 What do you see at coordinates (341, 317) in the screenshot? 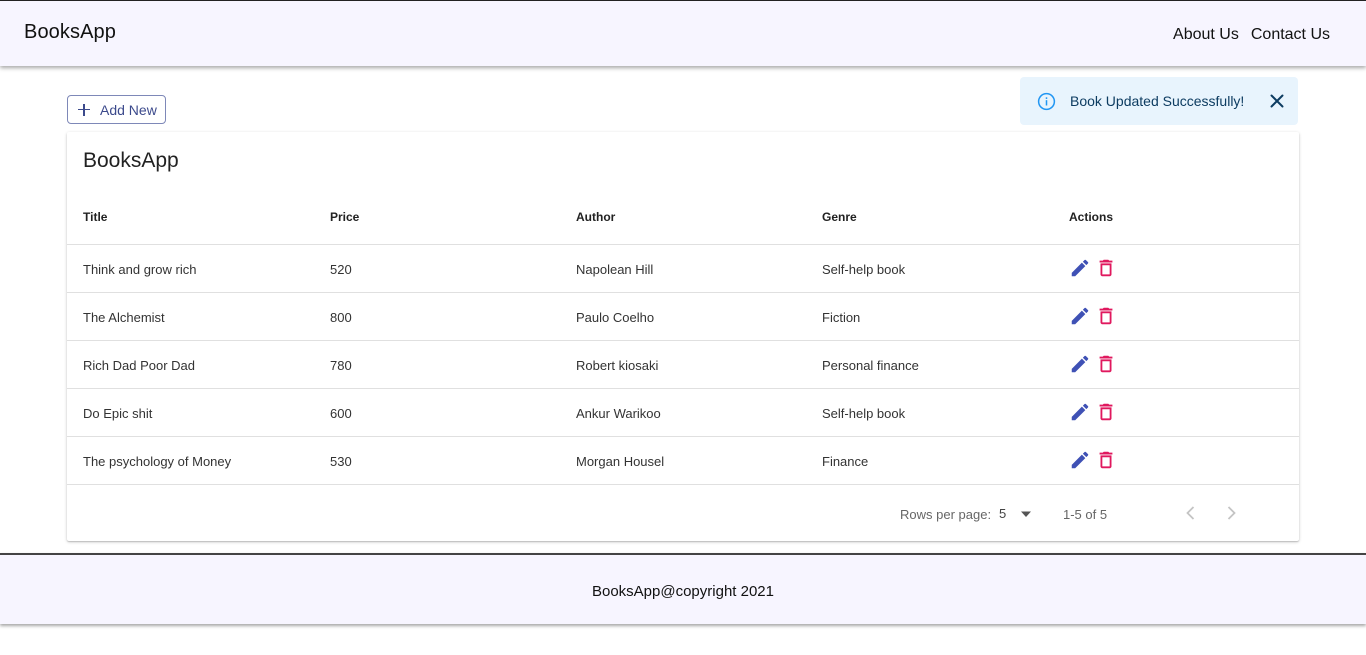
I see `cell-price: 800` at bounding box center [341, 317].